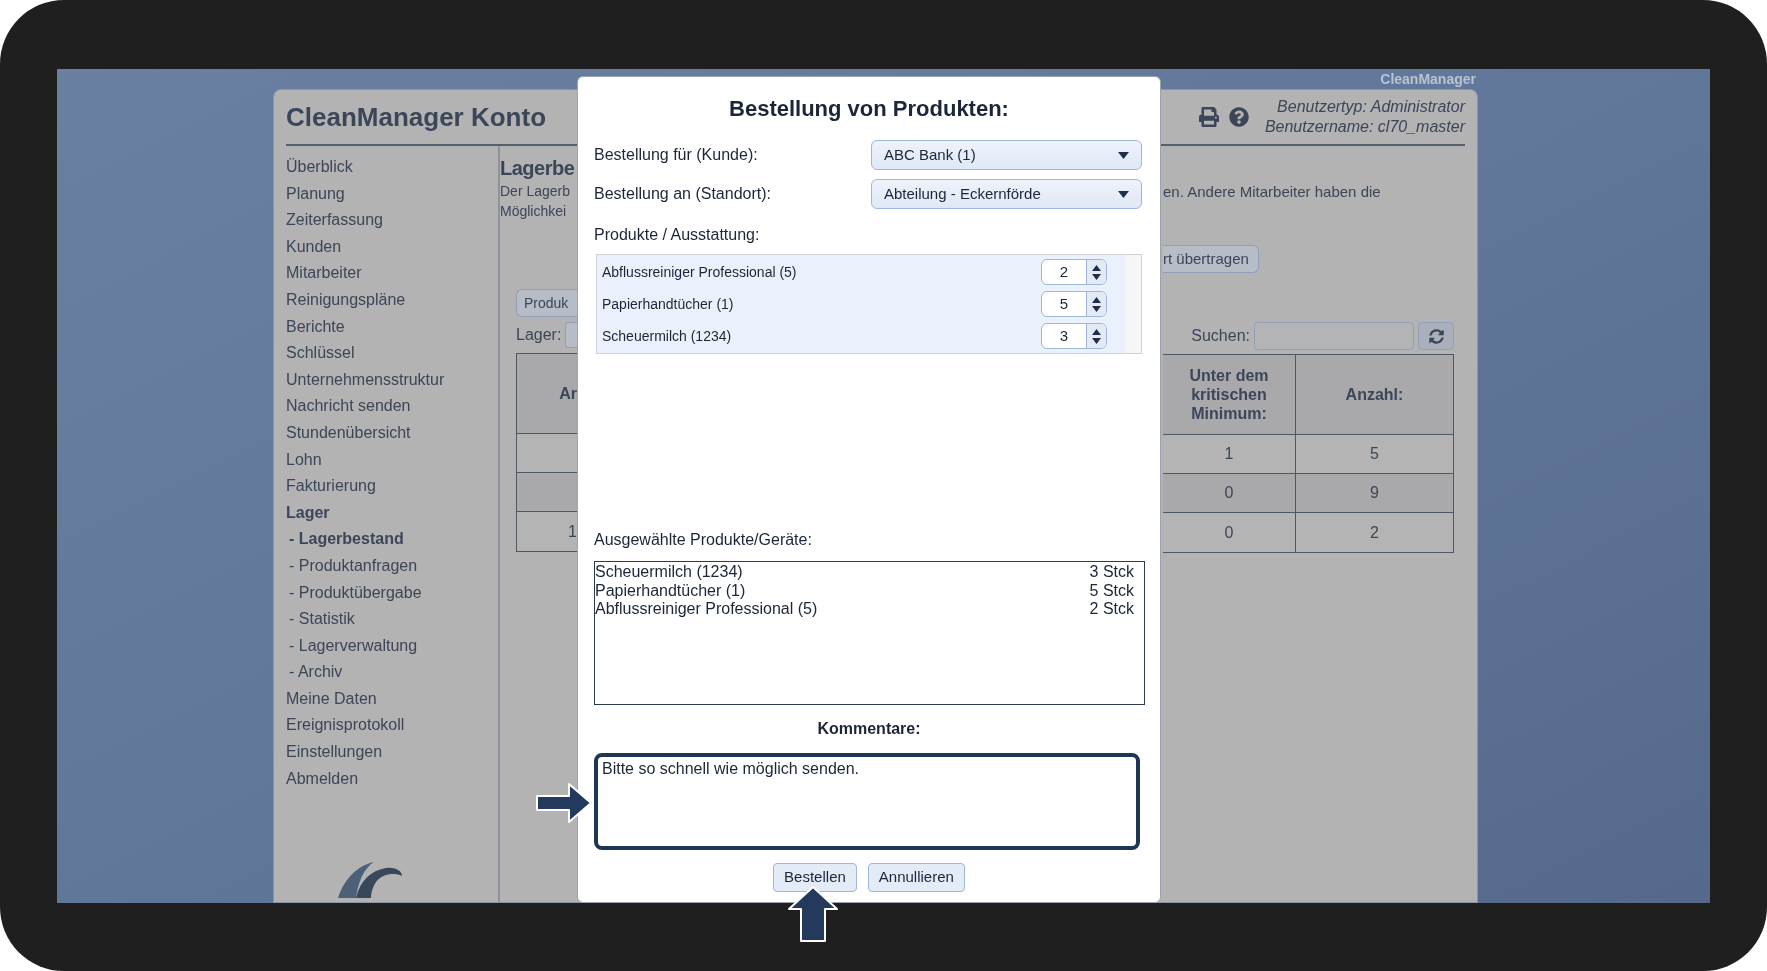  Describe the element at coordinates (676, 155) in the screenshot. I see `field-label: Bestellung für (Kunde):` at that location.